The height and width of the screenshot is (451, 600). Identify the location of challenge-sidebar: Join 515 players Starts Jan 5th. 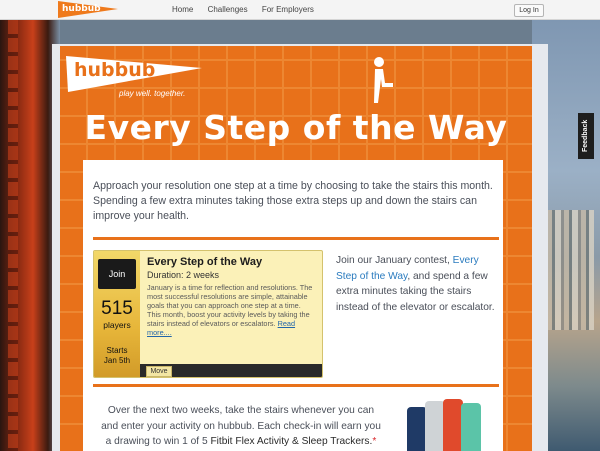
(117, 314).